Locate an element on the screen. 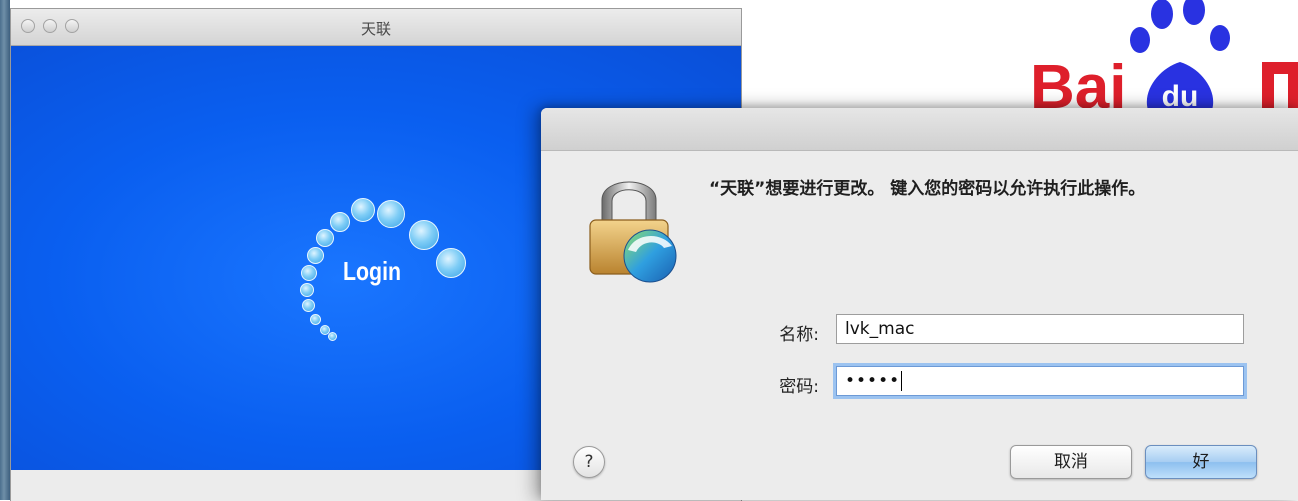  name-field: lvk_mac is located at coordinates (1040, 329).